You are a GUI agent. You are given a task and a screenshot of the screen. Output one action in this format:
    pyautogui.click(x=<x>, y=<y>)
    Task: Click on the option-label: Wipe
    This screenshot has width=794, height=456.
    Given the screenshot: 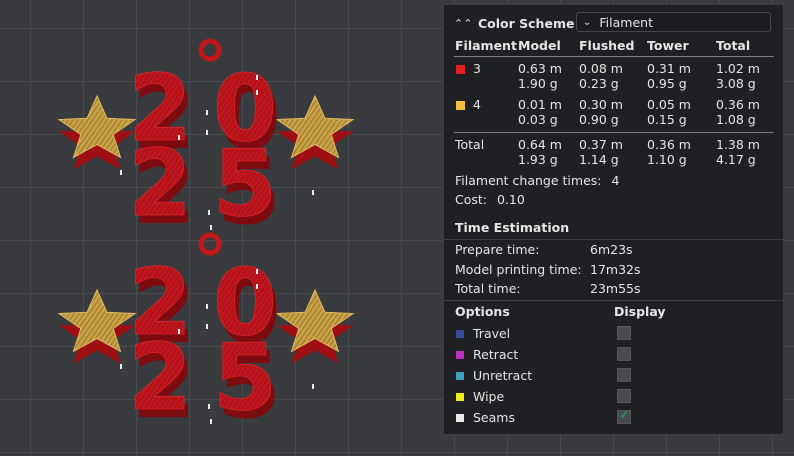 What is the action you would take?
    pyautogui.click(x=489, y=396)
    